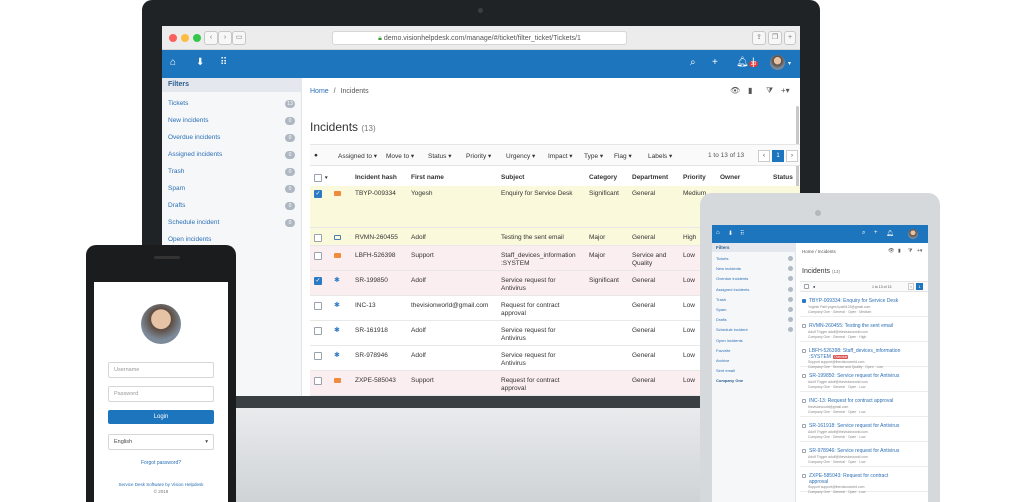 Image resolution: width=1024 pixels, height=502 pixels. What do you see at coordinates (732, 278) in the screenshot?
I see `tablet-sidebar-item-2: Overdue incidents` at bounding box center [732, 278].